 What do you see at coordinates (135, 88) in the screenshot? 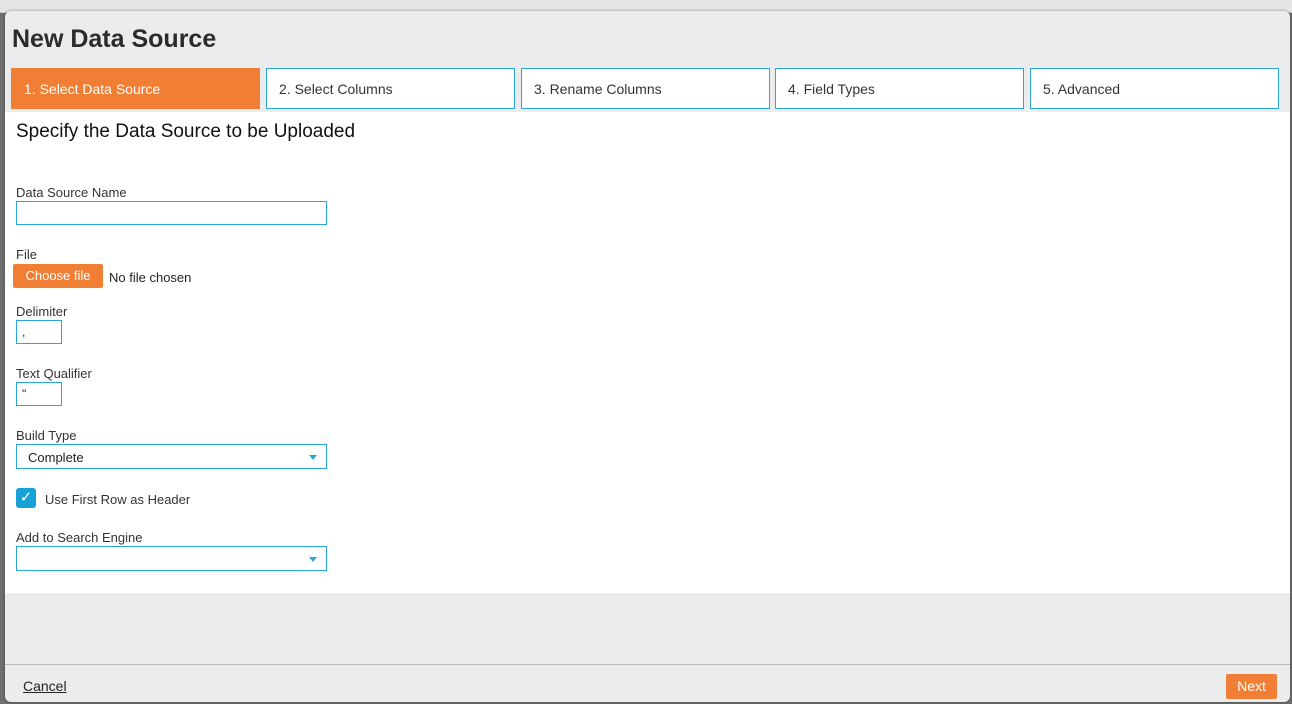
I see `step-select-data-source: 1. Select Data Source` at bounding box center [135, 88].